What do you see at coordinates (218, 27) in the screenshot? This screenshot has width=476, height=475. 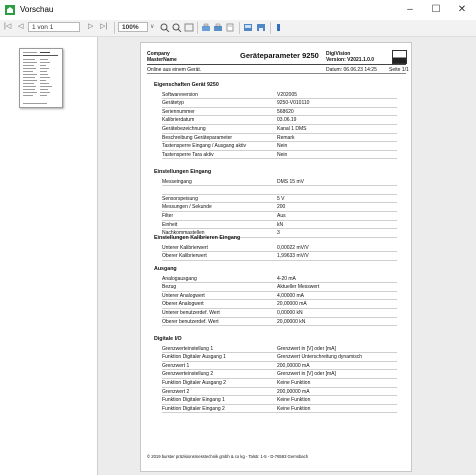 I see `print-setup-icon` at bounding box center [218, 27].